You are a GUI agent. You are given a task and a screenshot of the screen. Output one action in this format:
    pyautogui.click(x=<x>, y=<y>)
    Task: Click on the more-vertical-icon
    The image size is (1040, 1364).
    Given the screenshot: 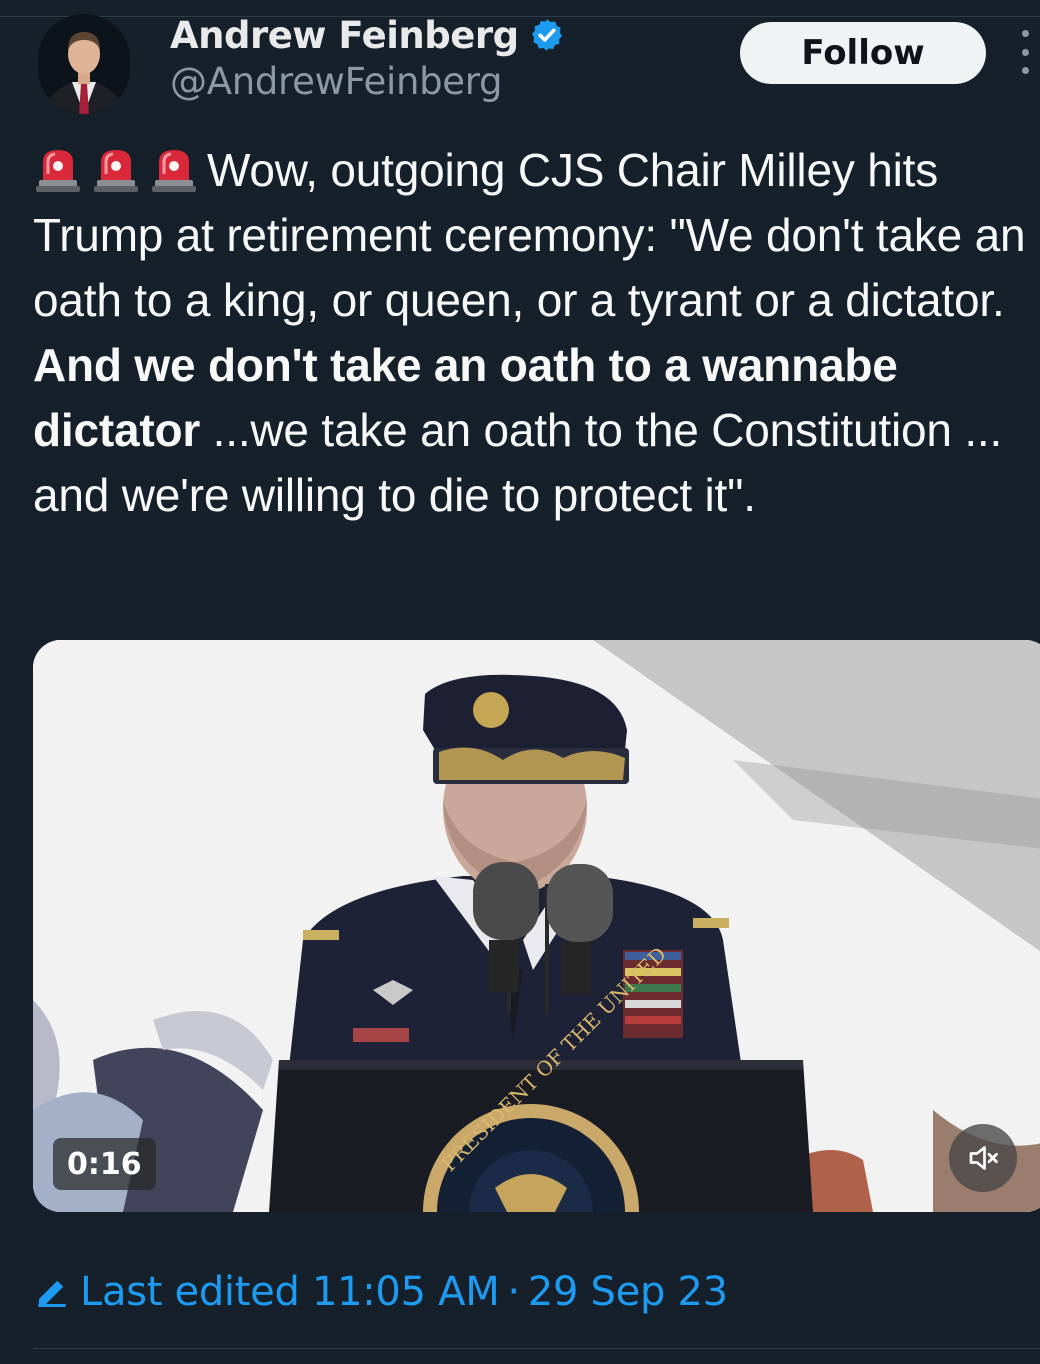 What is the action you would take?
    pyautogui.click(x=1025, y=52)
    